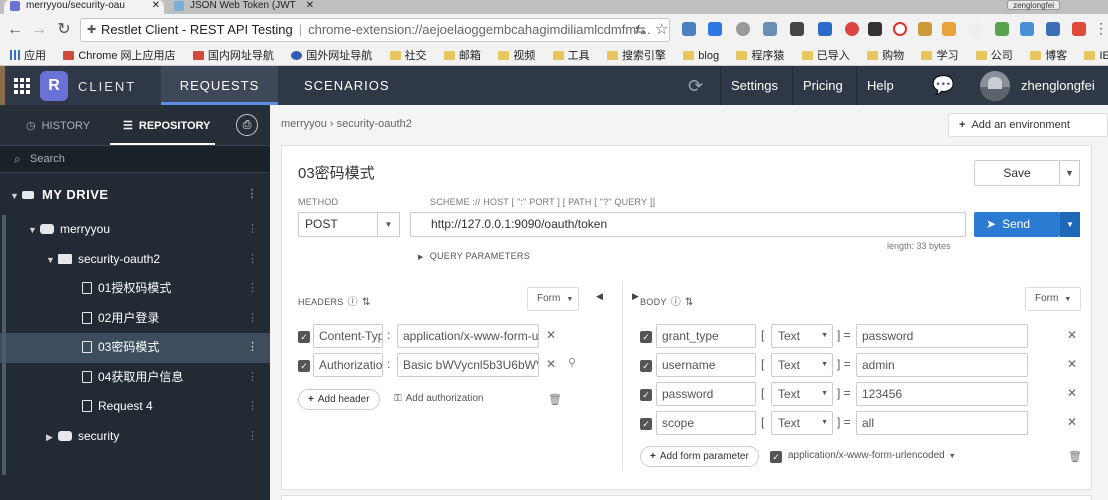 The image size is (1108, 500). Describe the element at coordinates (135, 319) in the screenshot. I see `tree-item-request: 02用户登录⋮` at that location.